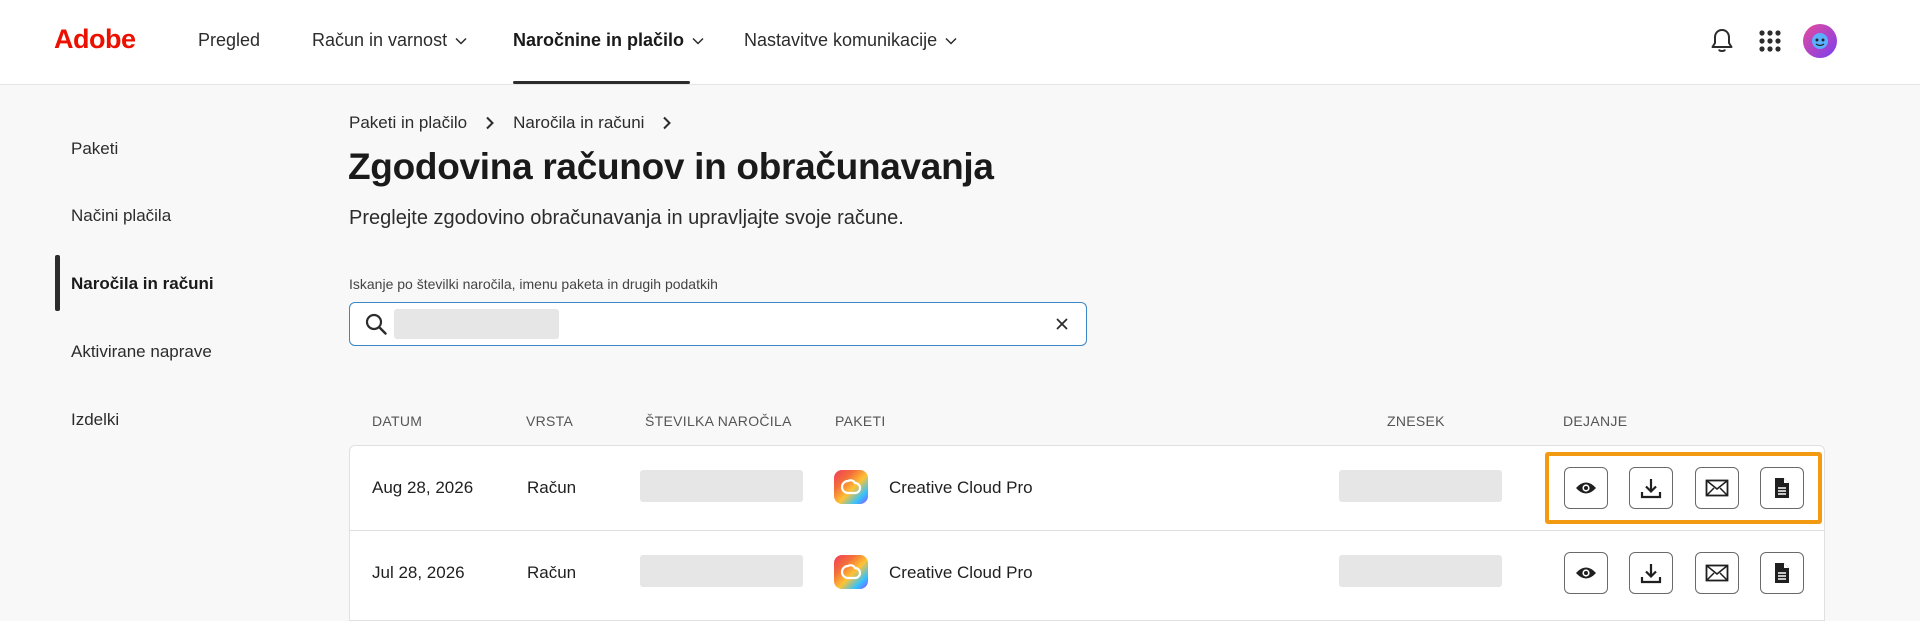 The image size is (1920, 621). What do you see at coordinates (476, 324) in the screenshot?
I see `search-value-redacted` at bounding box center [476, 324].